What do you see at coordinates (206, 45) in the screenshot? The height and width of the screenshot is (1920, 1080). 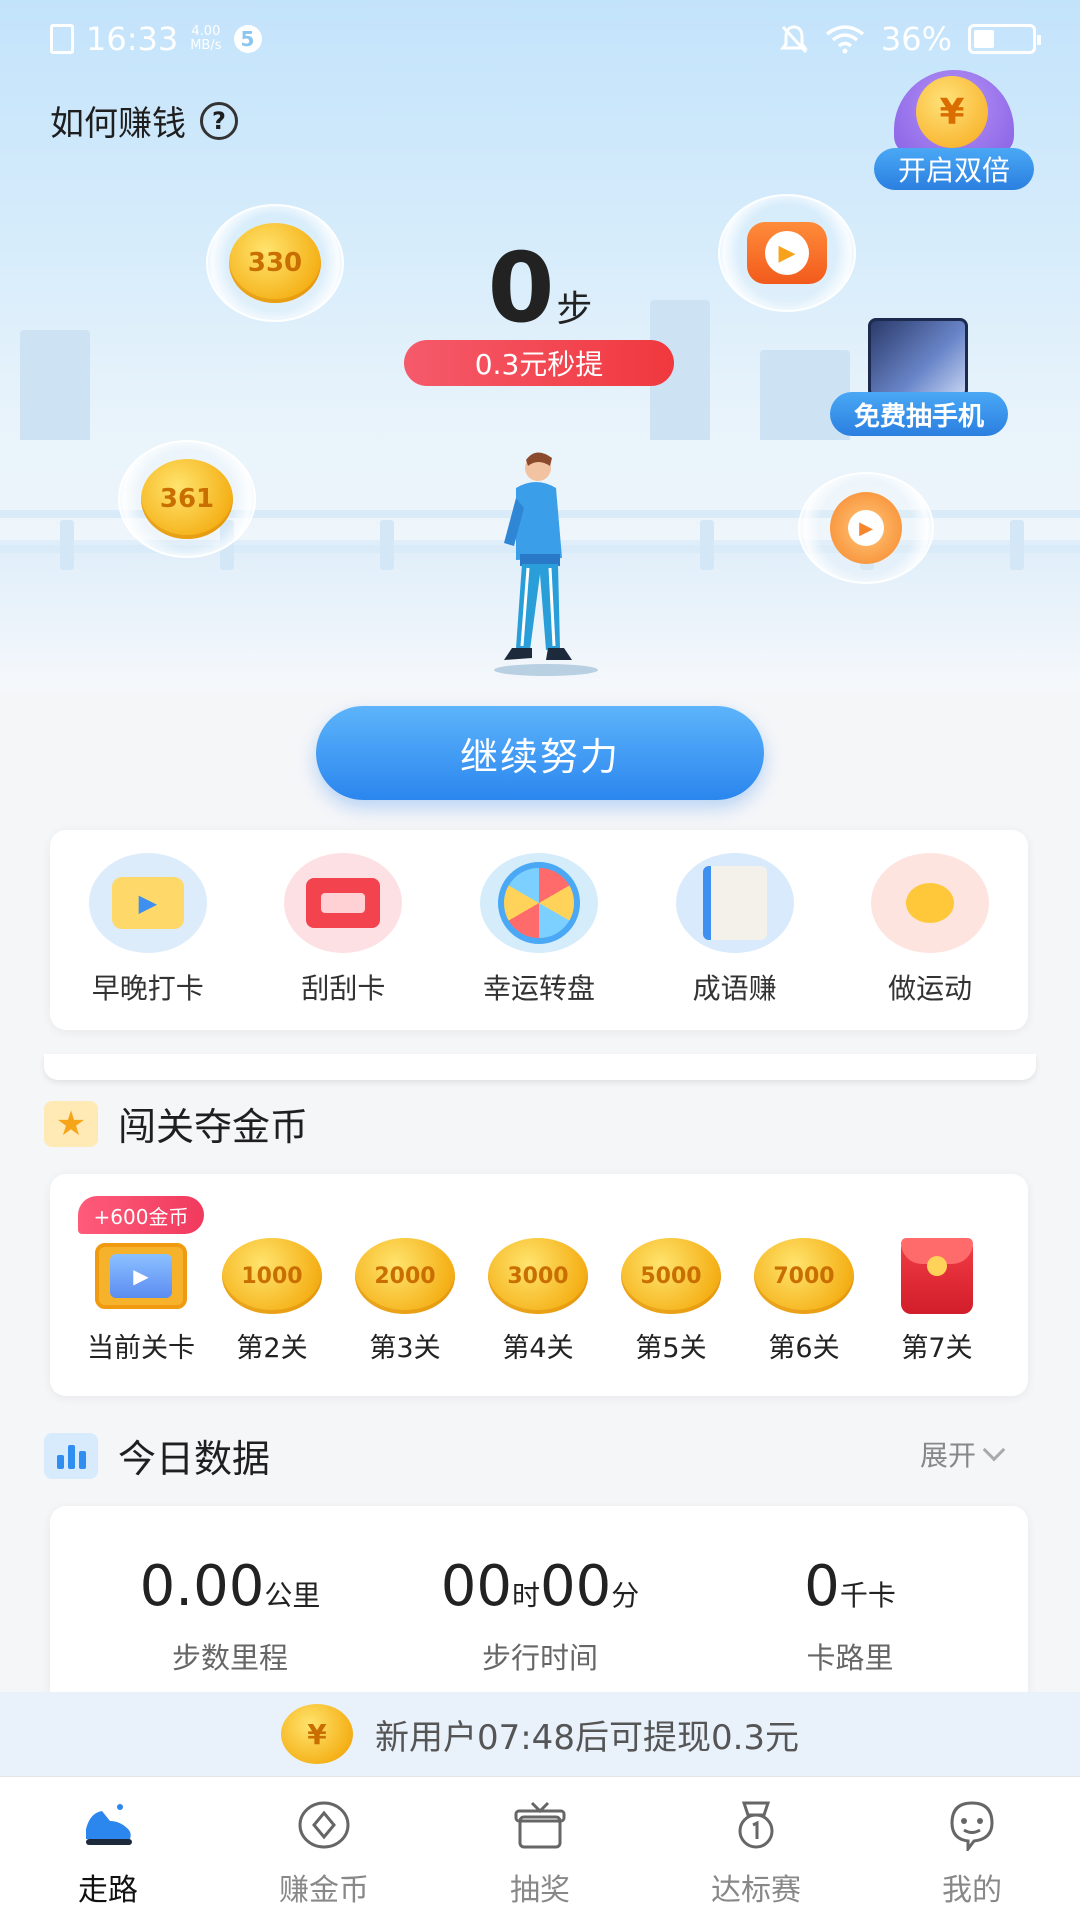 I see `net-speed-unit: MB/s` at bounding box center [206, 45].